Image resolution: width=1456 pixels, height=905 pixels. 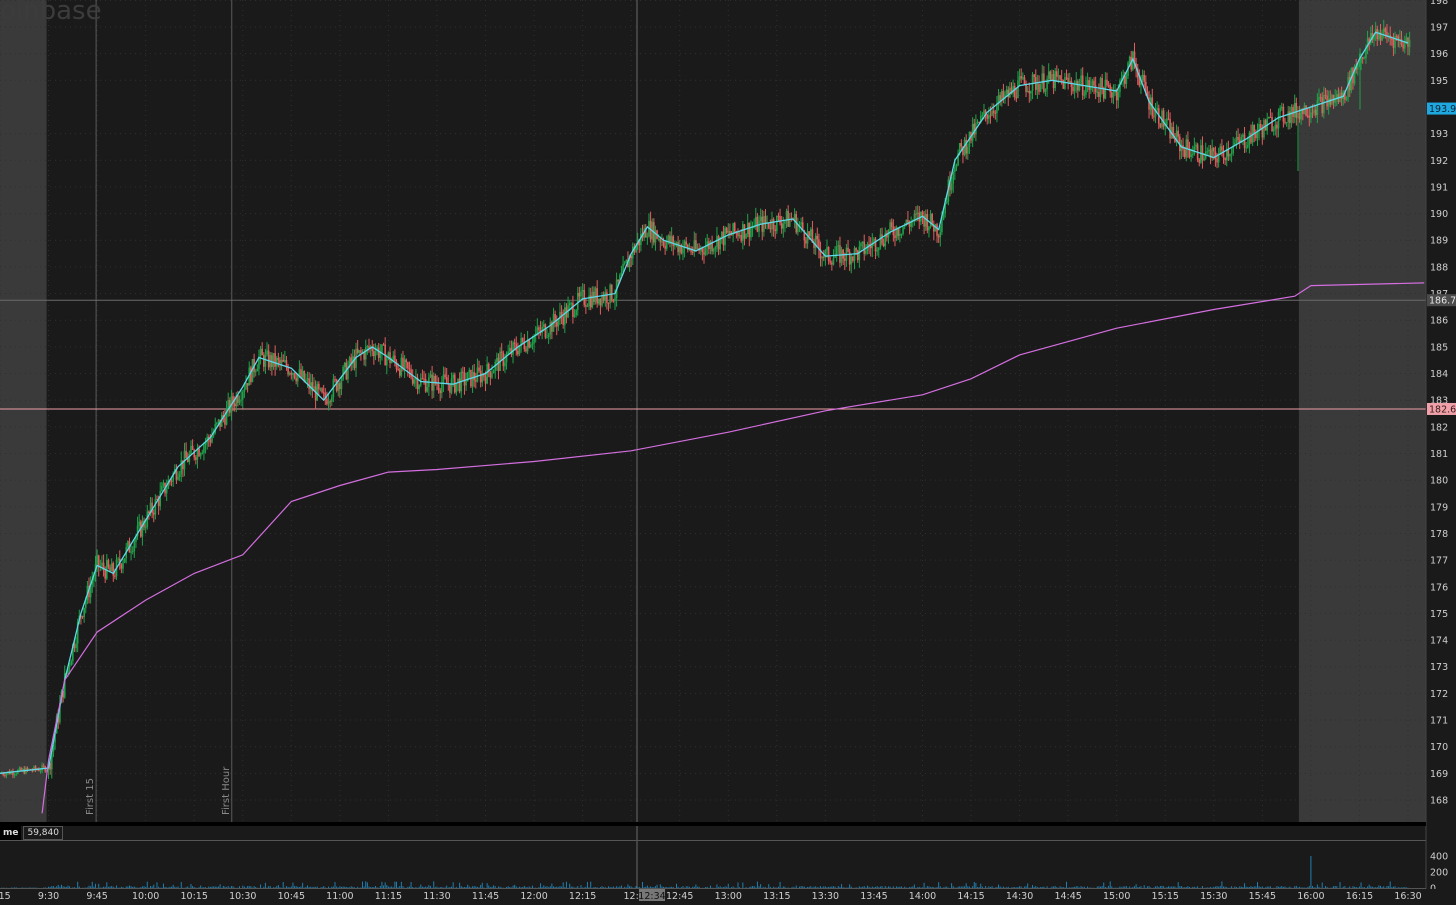 I want to click on time-tick-label: 12:15, so click(x=582, y=896).